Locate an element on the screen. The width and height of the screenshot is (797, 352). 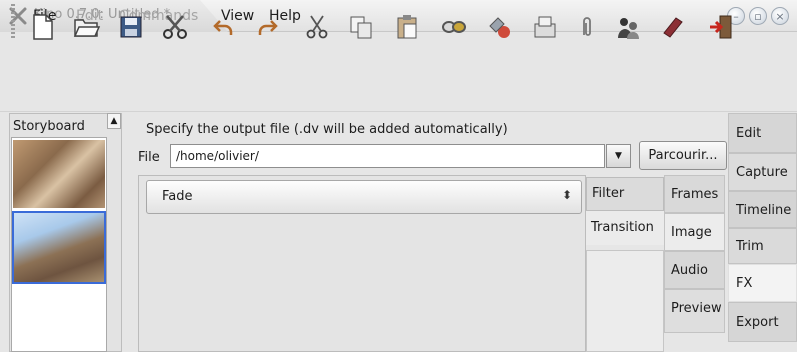
effect-select: Fade is located at coordinates (364, 197).